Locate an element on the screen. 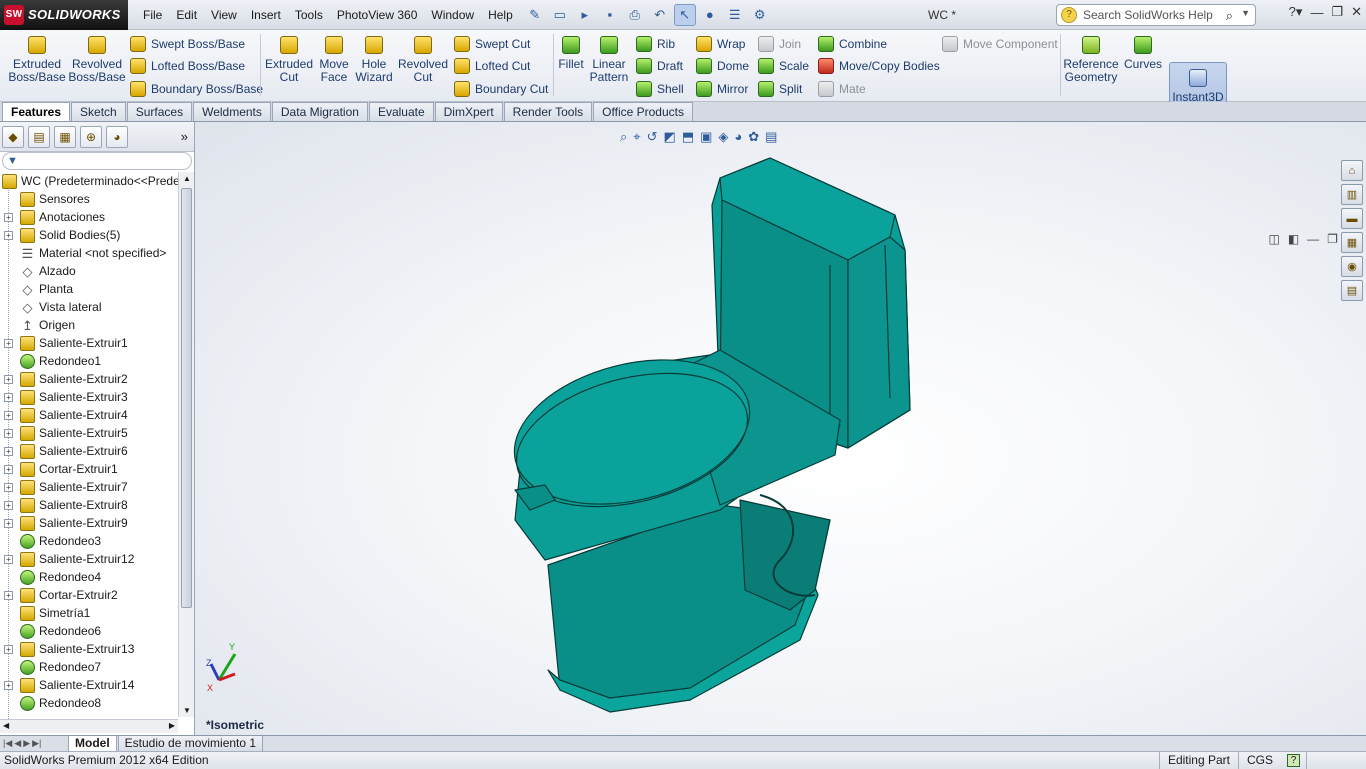 The image size is (1366, 769). revolved-boss-button: Revolved Boss/Base is located at coordinates (97, 57).